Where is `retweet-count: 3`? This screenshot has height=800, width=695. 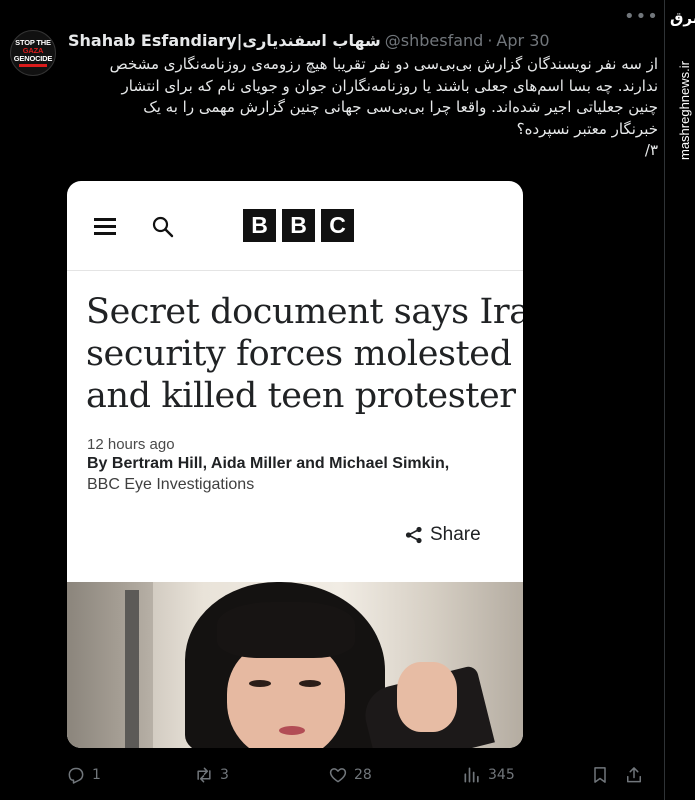 retweet-count: 3 is located at coordinates (224, 775).